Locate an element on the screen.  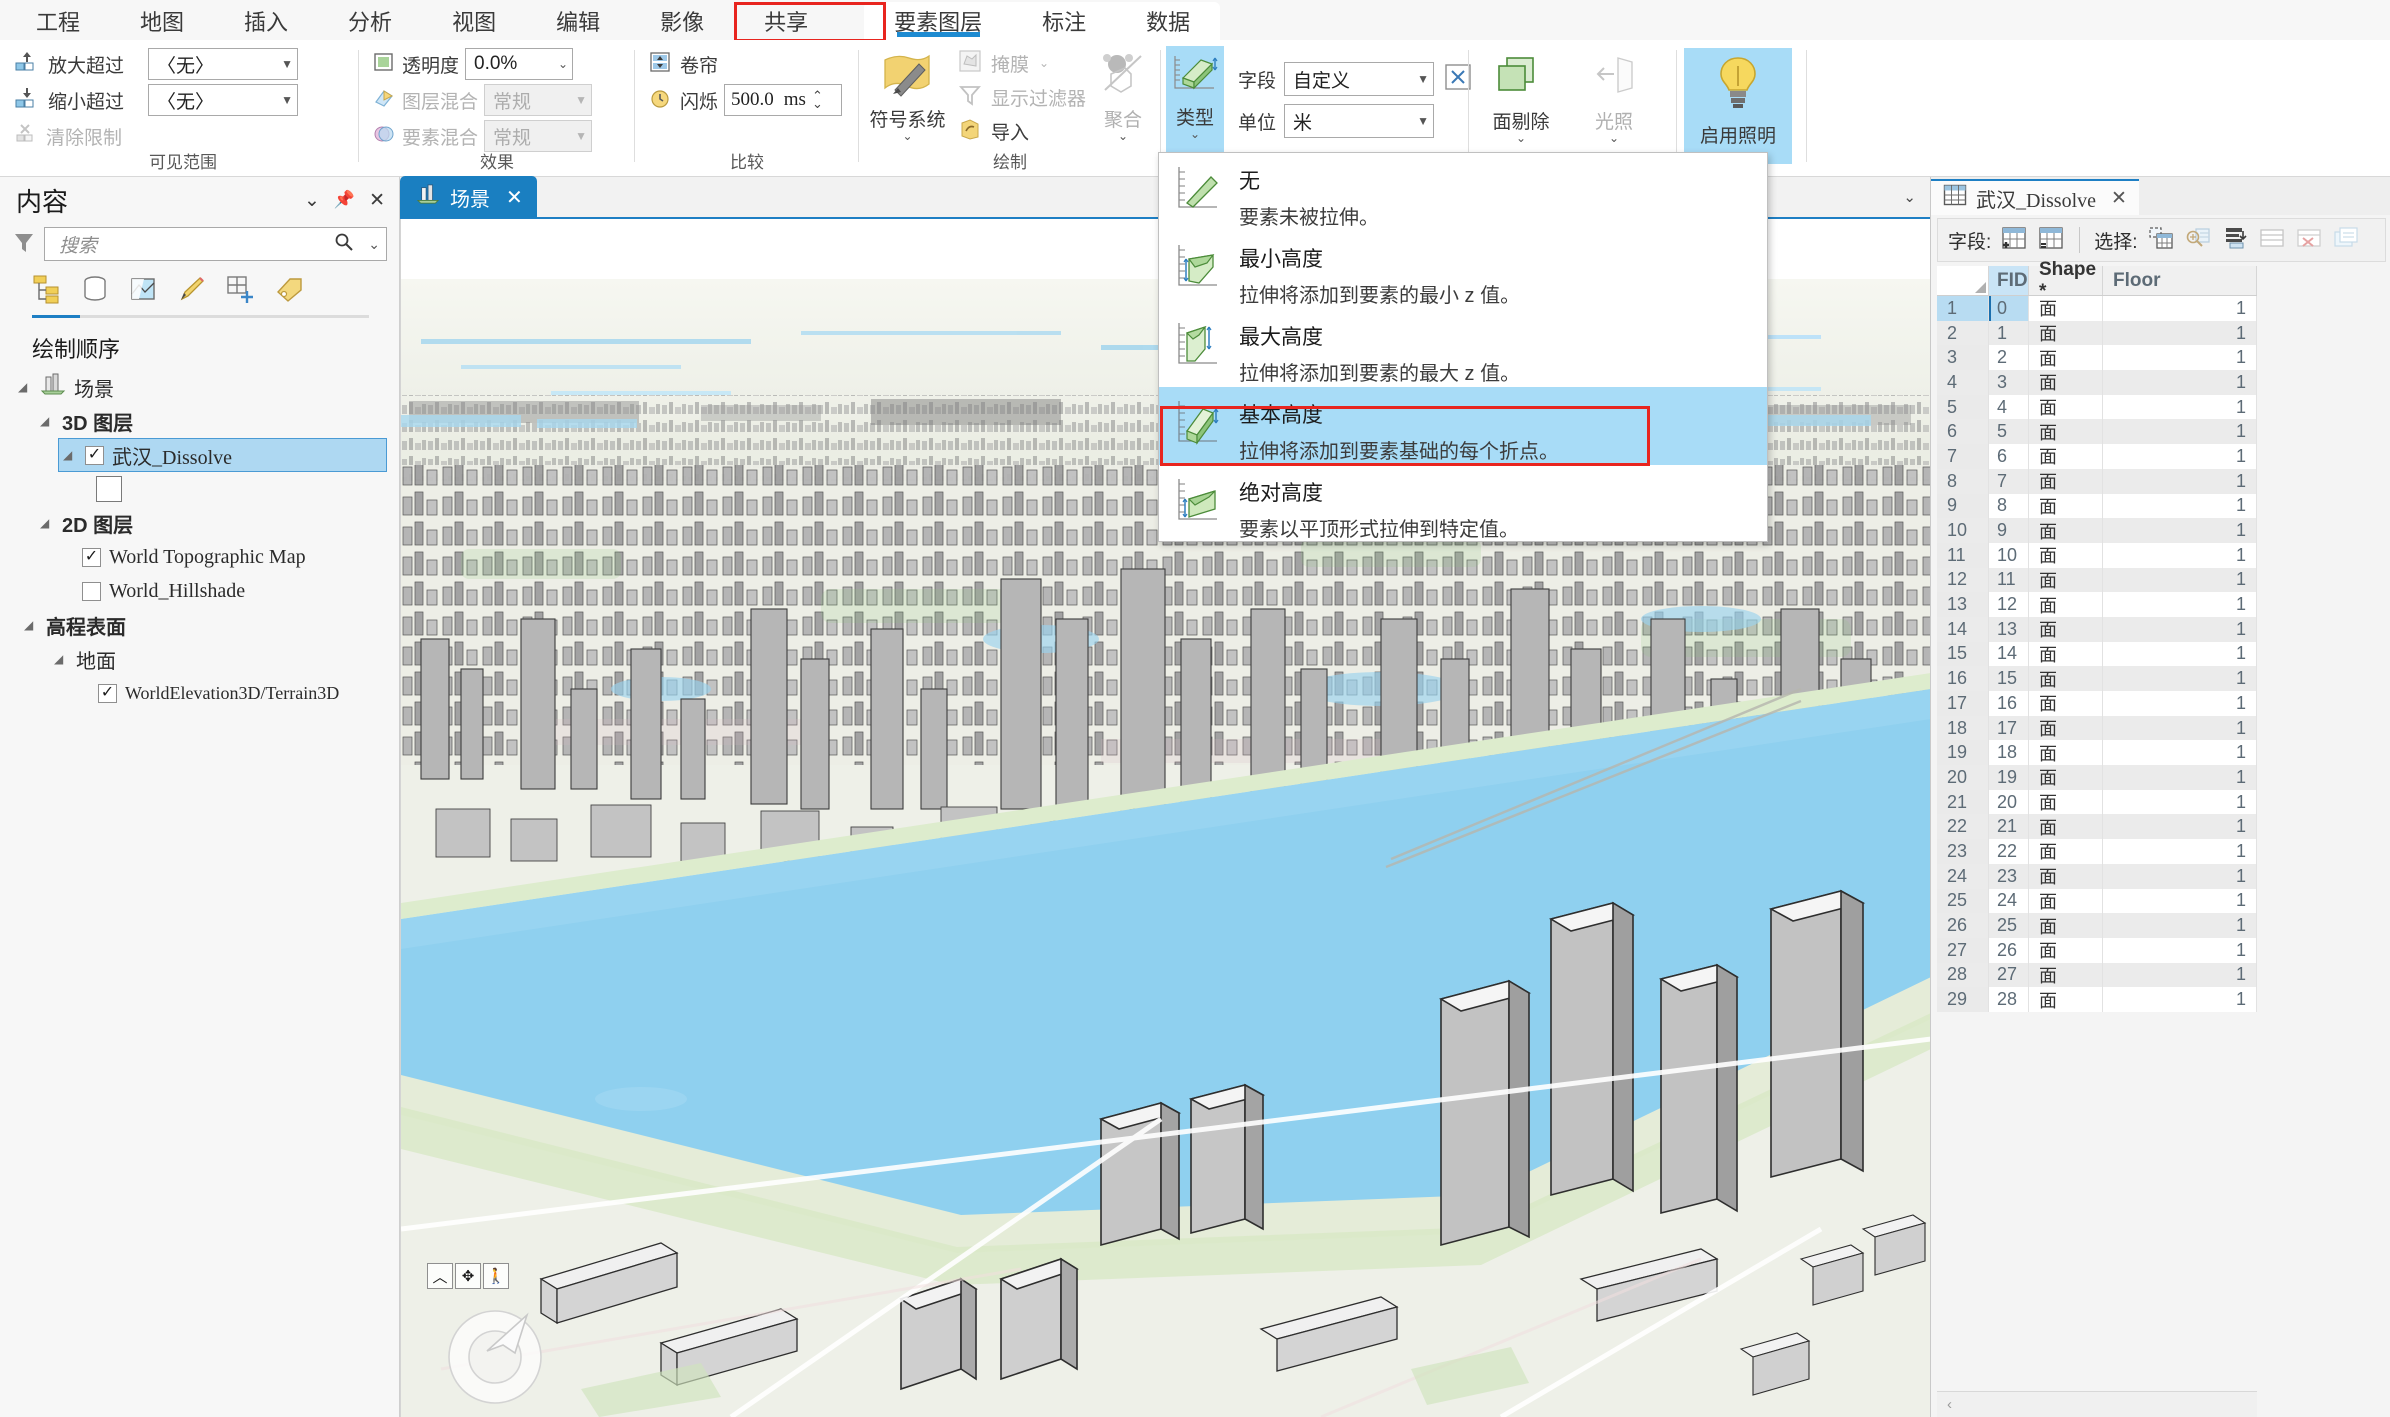
ribbon-tab-view: 视图 is located at coordinates (474, 21).